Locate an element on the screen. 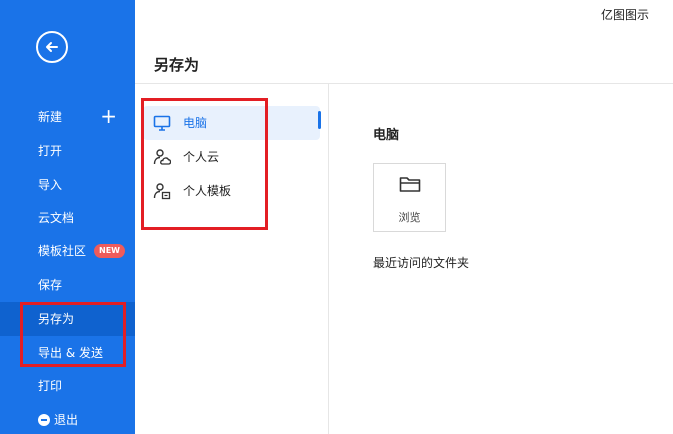 The height and width of the screenshot is (434, 673). sidebar-item-label: 保存 is located at coordinates (50, 285).